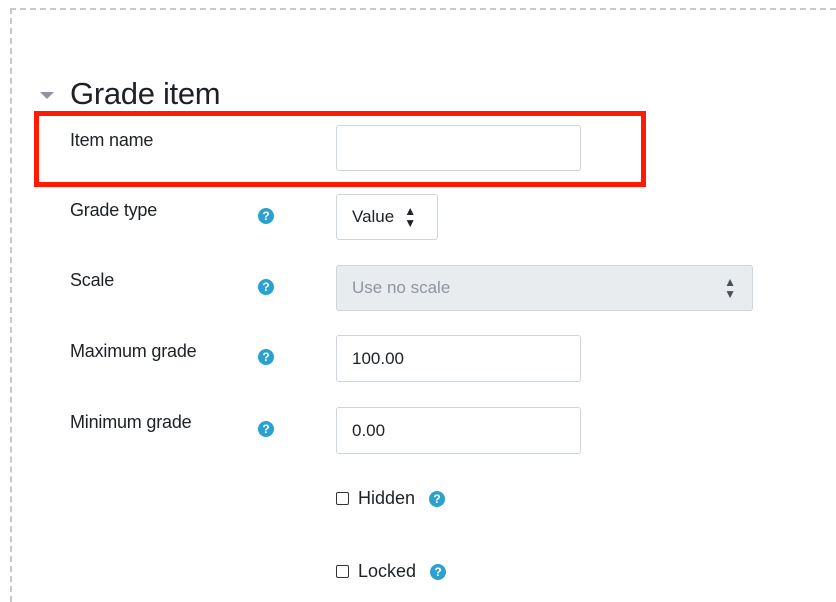 The height and width of the screenshot is (602, 836). I want to click on highlight-box, so click(340, 149).